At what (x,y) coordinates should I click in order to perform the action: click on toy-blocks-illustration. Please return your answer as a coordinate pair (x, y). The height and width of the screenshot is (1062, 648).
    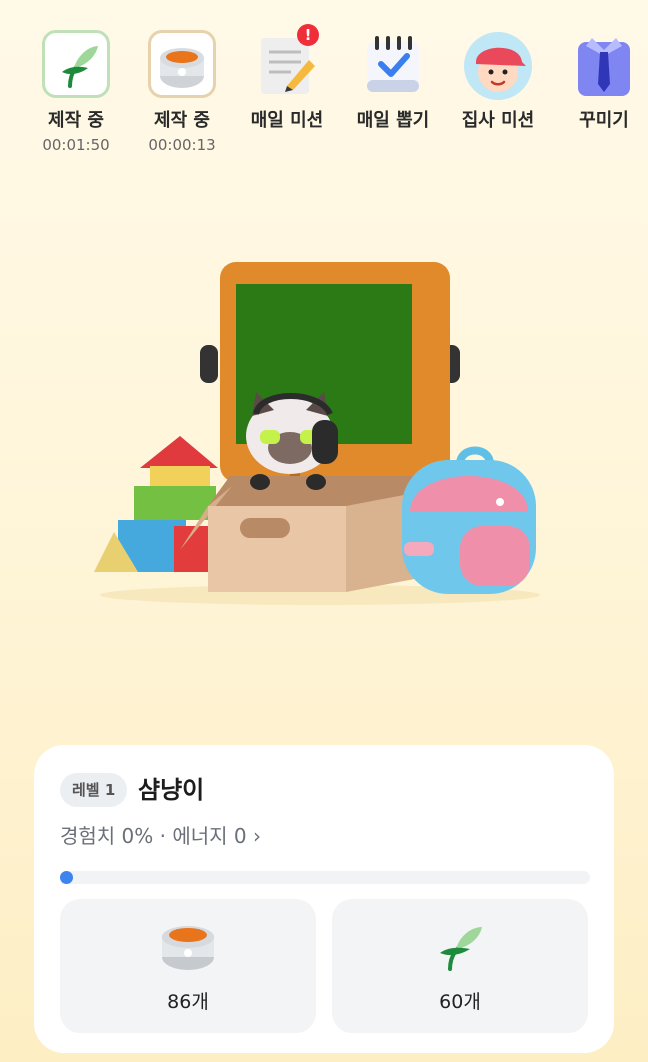
    Looking at the image, I should click on (159, 504).